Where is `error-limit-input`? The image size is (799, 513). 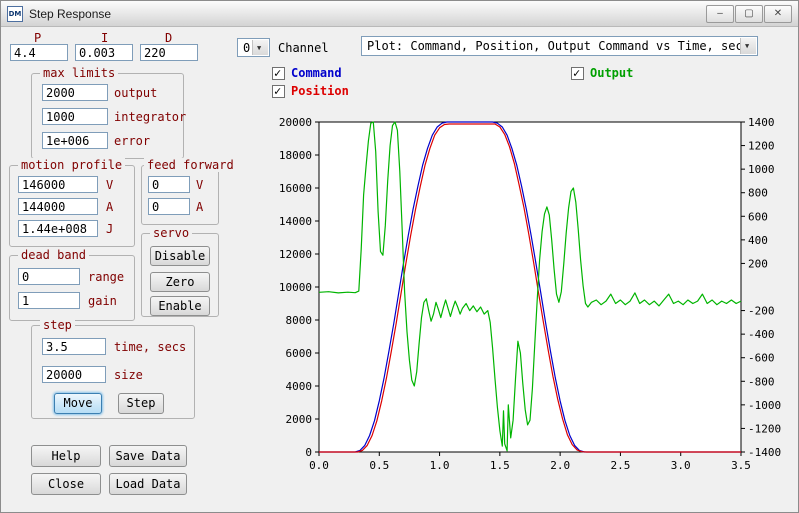 error-limit-input is located at coordinates (75, 140).